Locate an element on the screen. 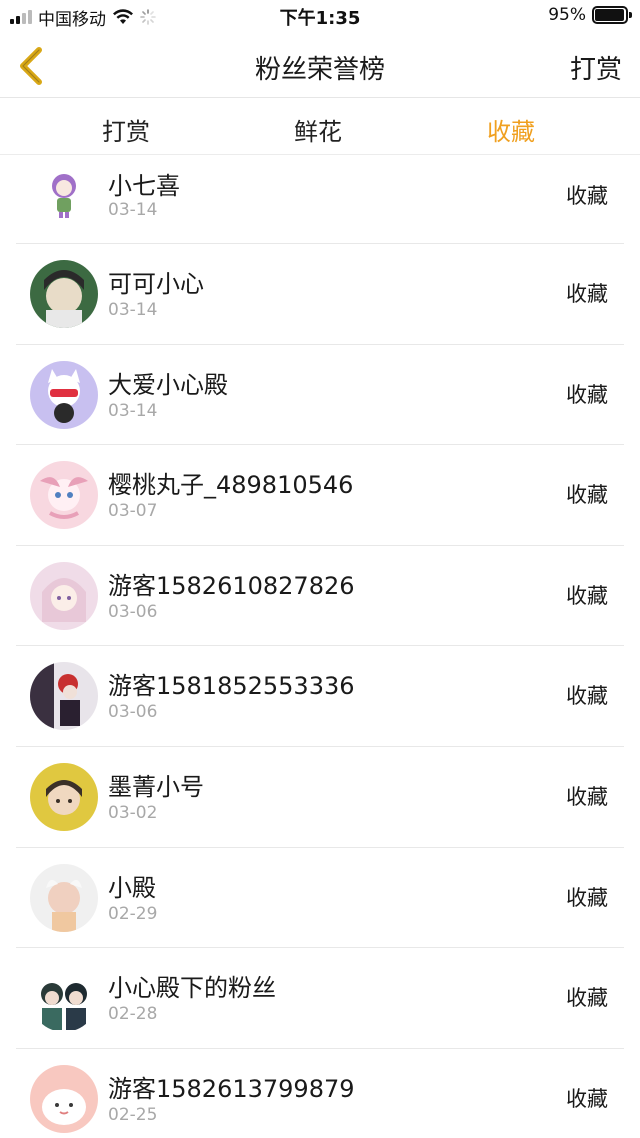 This screenshot has height=1138, width=640. fan-name: 游客1582610827826 is located at coordinates (231, 585).